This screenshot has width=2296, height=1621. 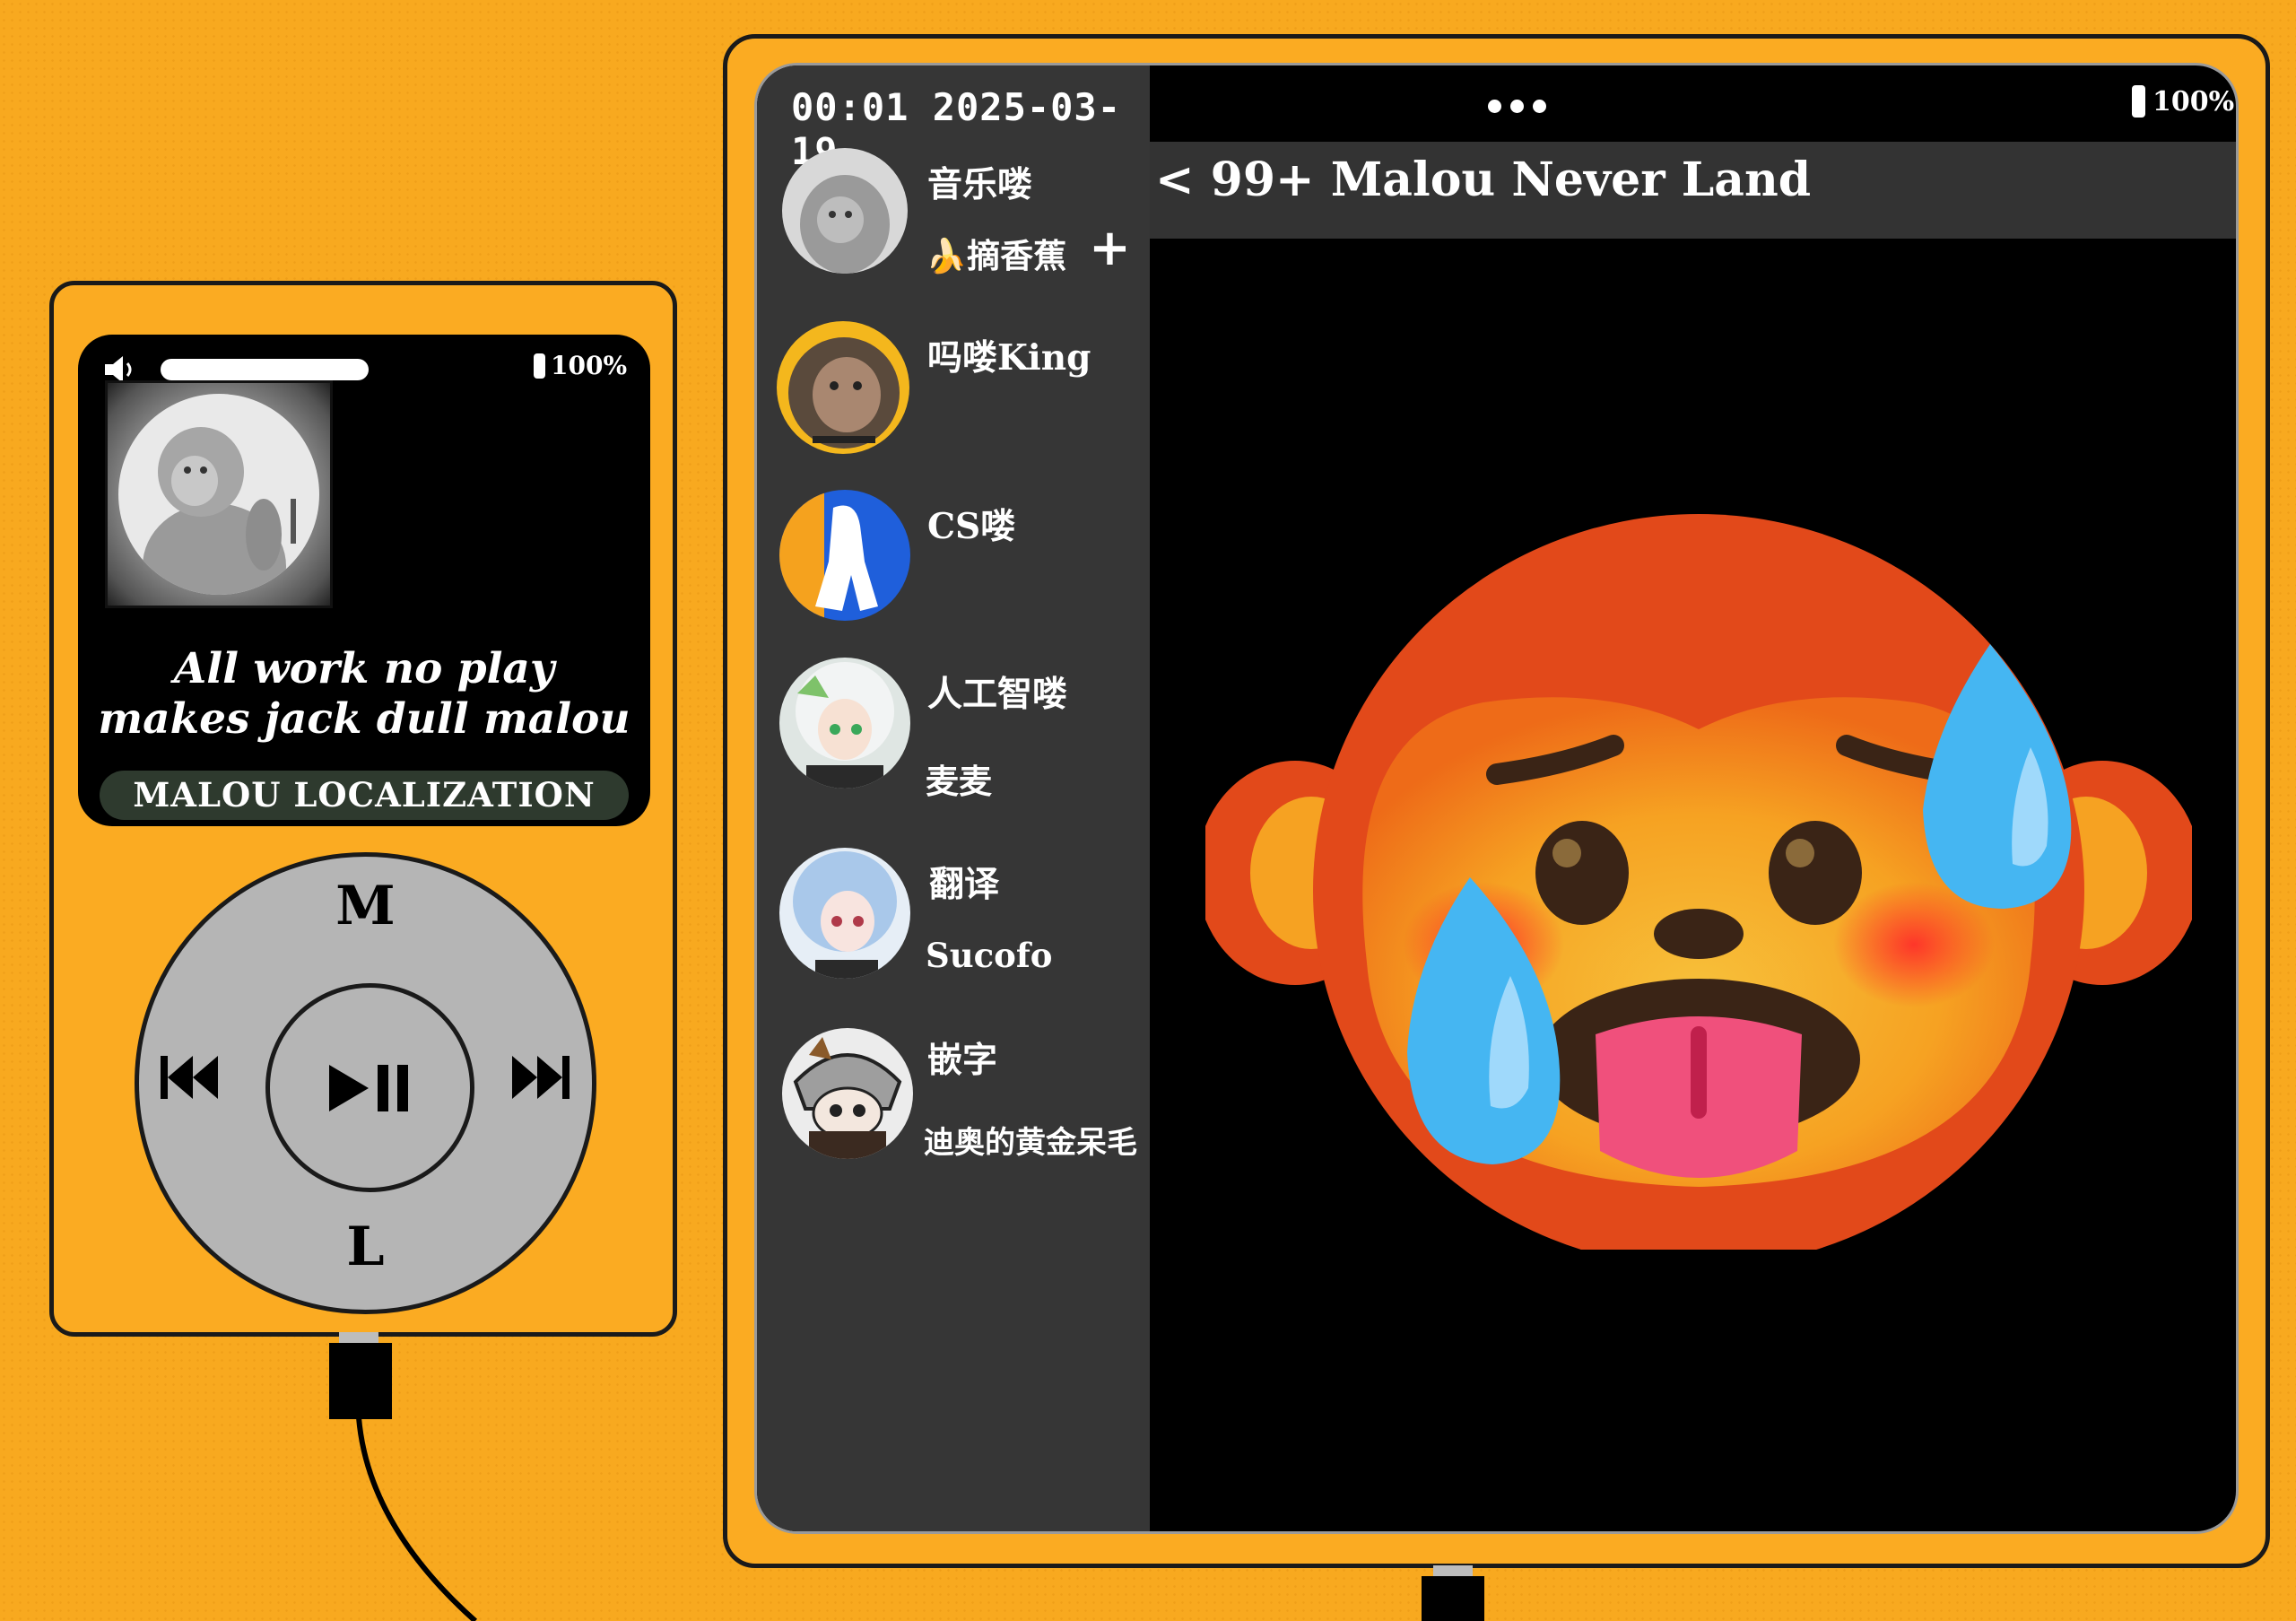 What do you see at coordinates (953, 933) in the screenshot?
I see `contact-item: 翻译 Sucofo` at bounding box center [953, 933].